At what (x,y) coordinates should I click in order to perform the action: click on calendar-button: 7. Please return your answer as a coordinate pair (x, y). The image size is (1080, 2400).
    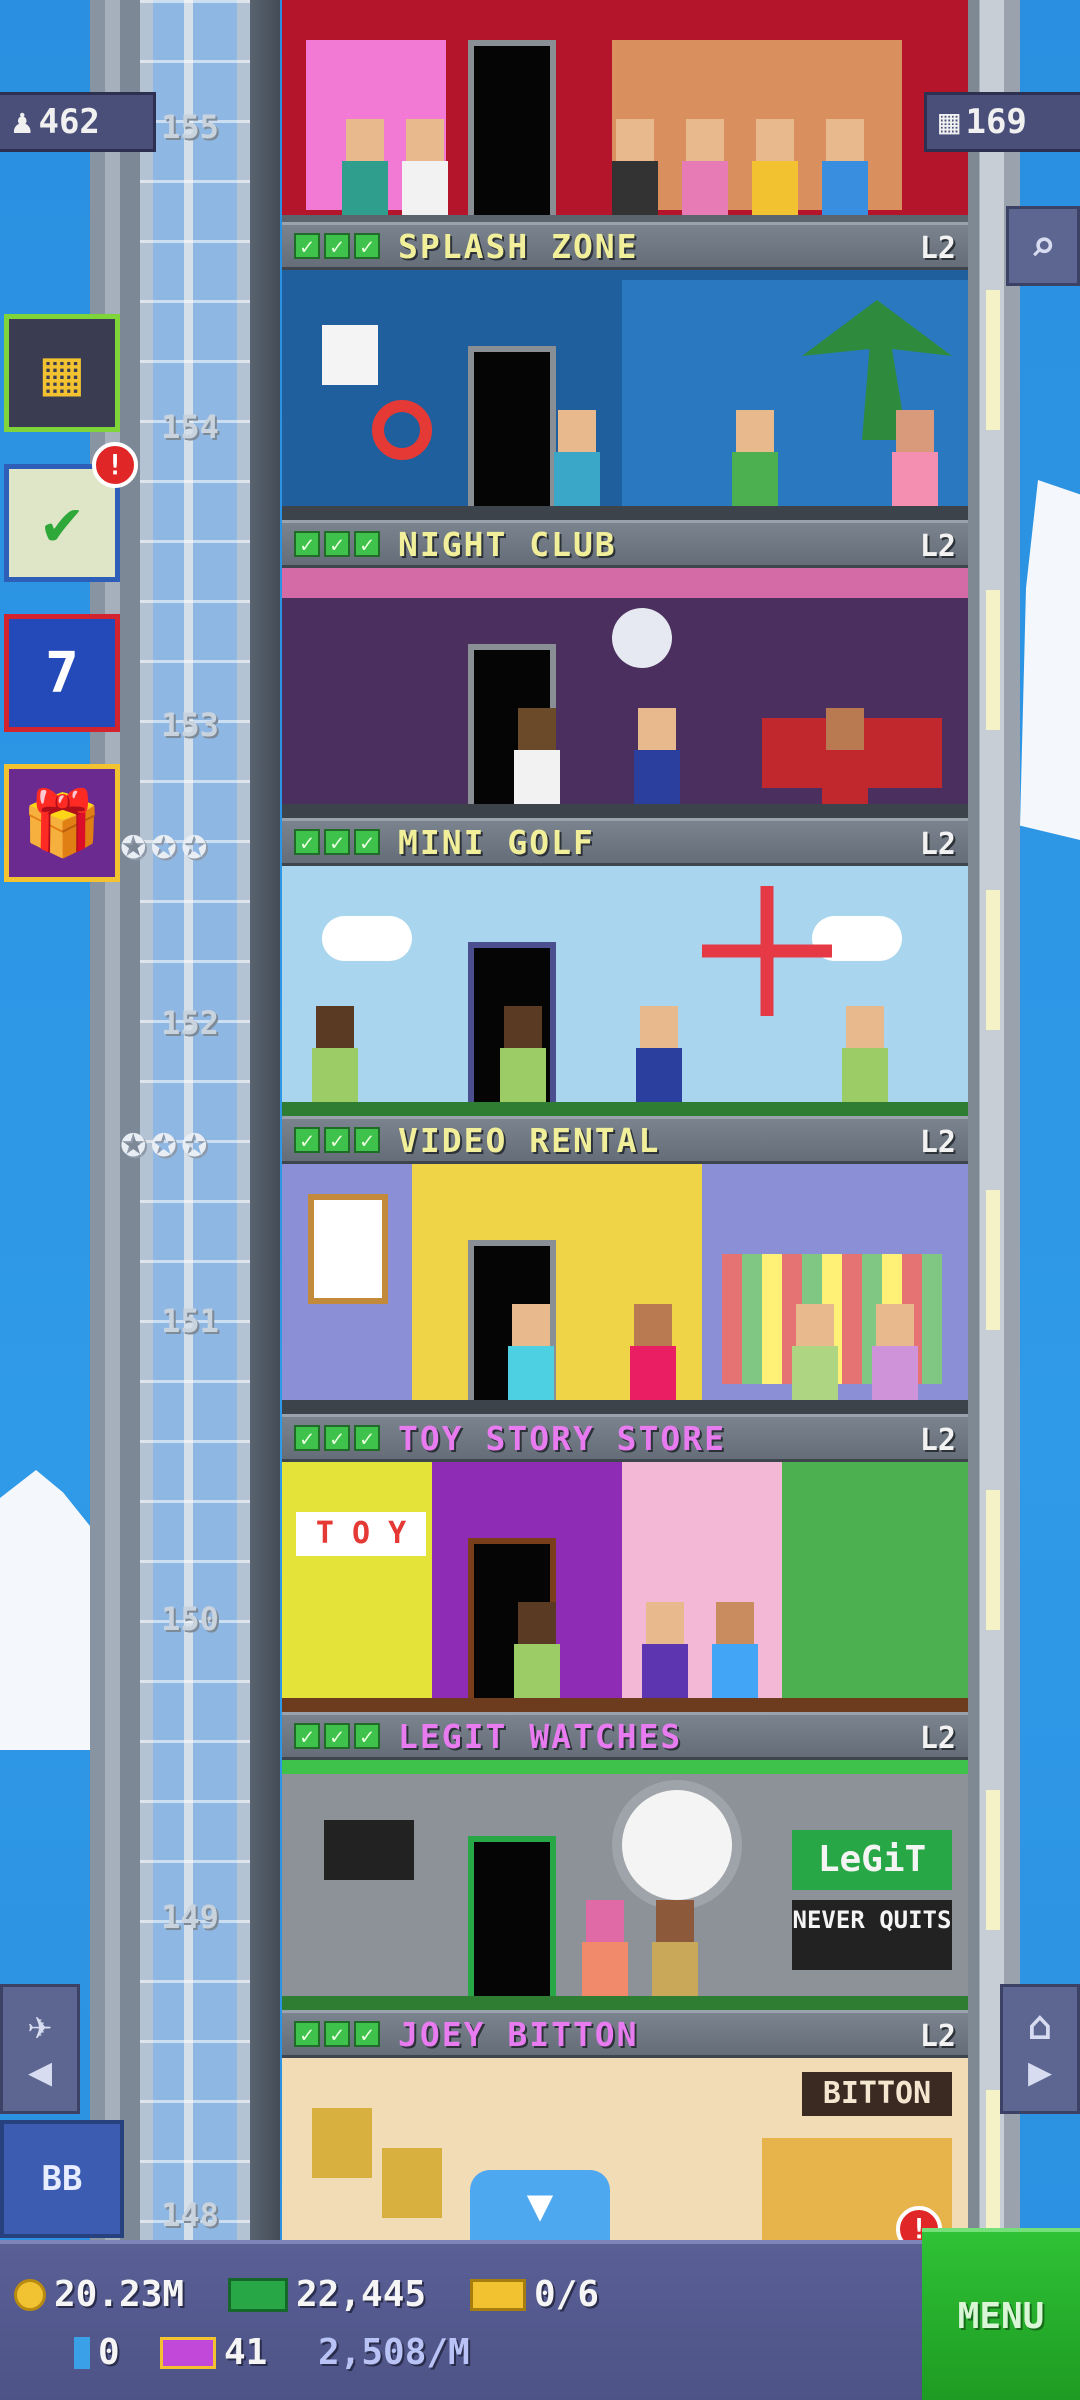
    Looking at the image, I should click on (62, 673).